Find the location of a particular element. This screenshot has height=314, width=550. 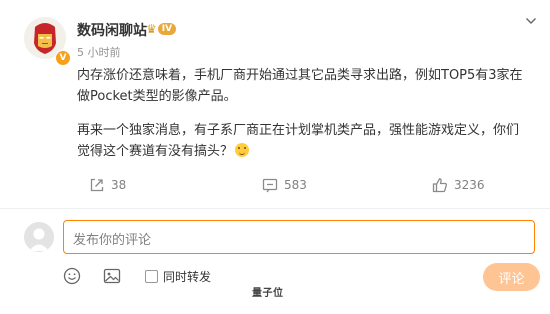

image-icon is located at coordinates (112, 276).